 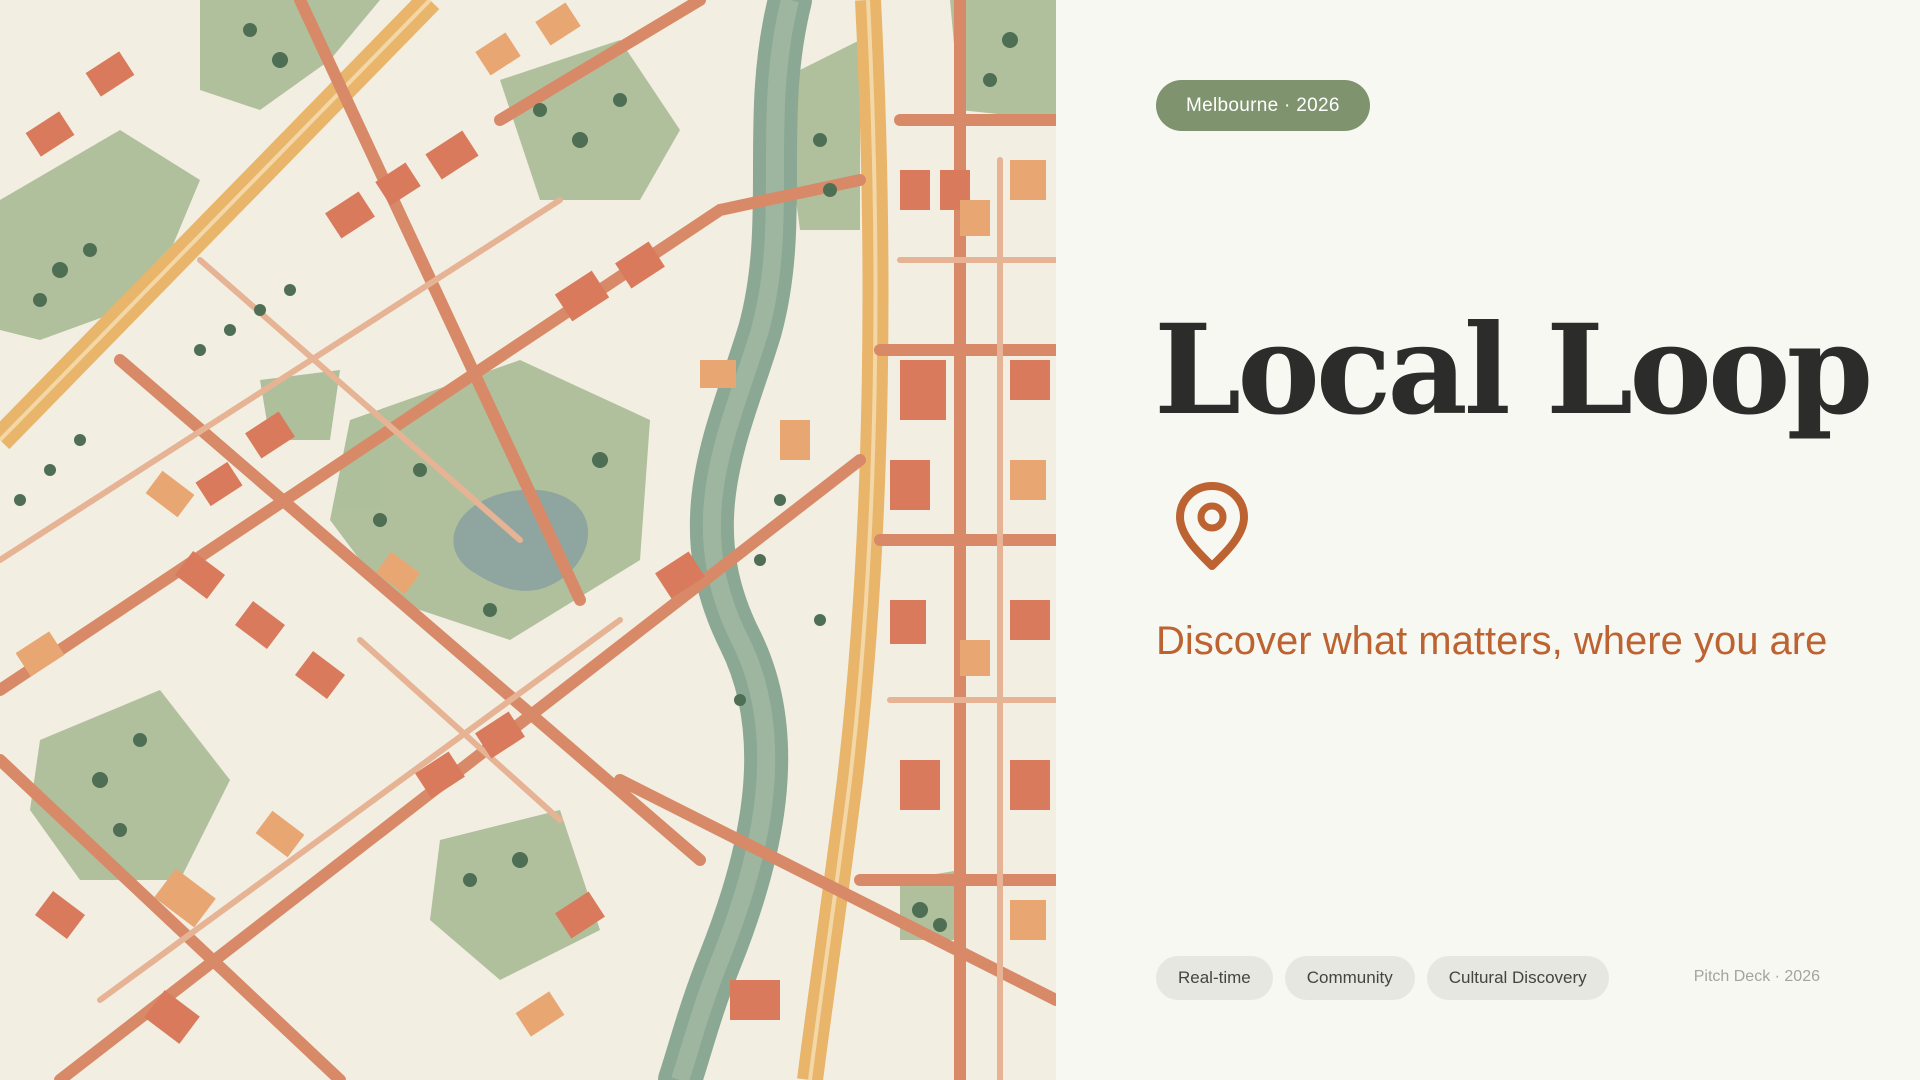 What do you see at coordinates (1513, 370) in the screenshot?
I see `slide-title: Local Loop` at bounding box center [1513, 370].